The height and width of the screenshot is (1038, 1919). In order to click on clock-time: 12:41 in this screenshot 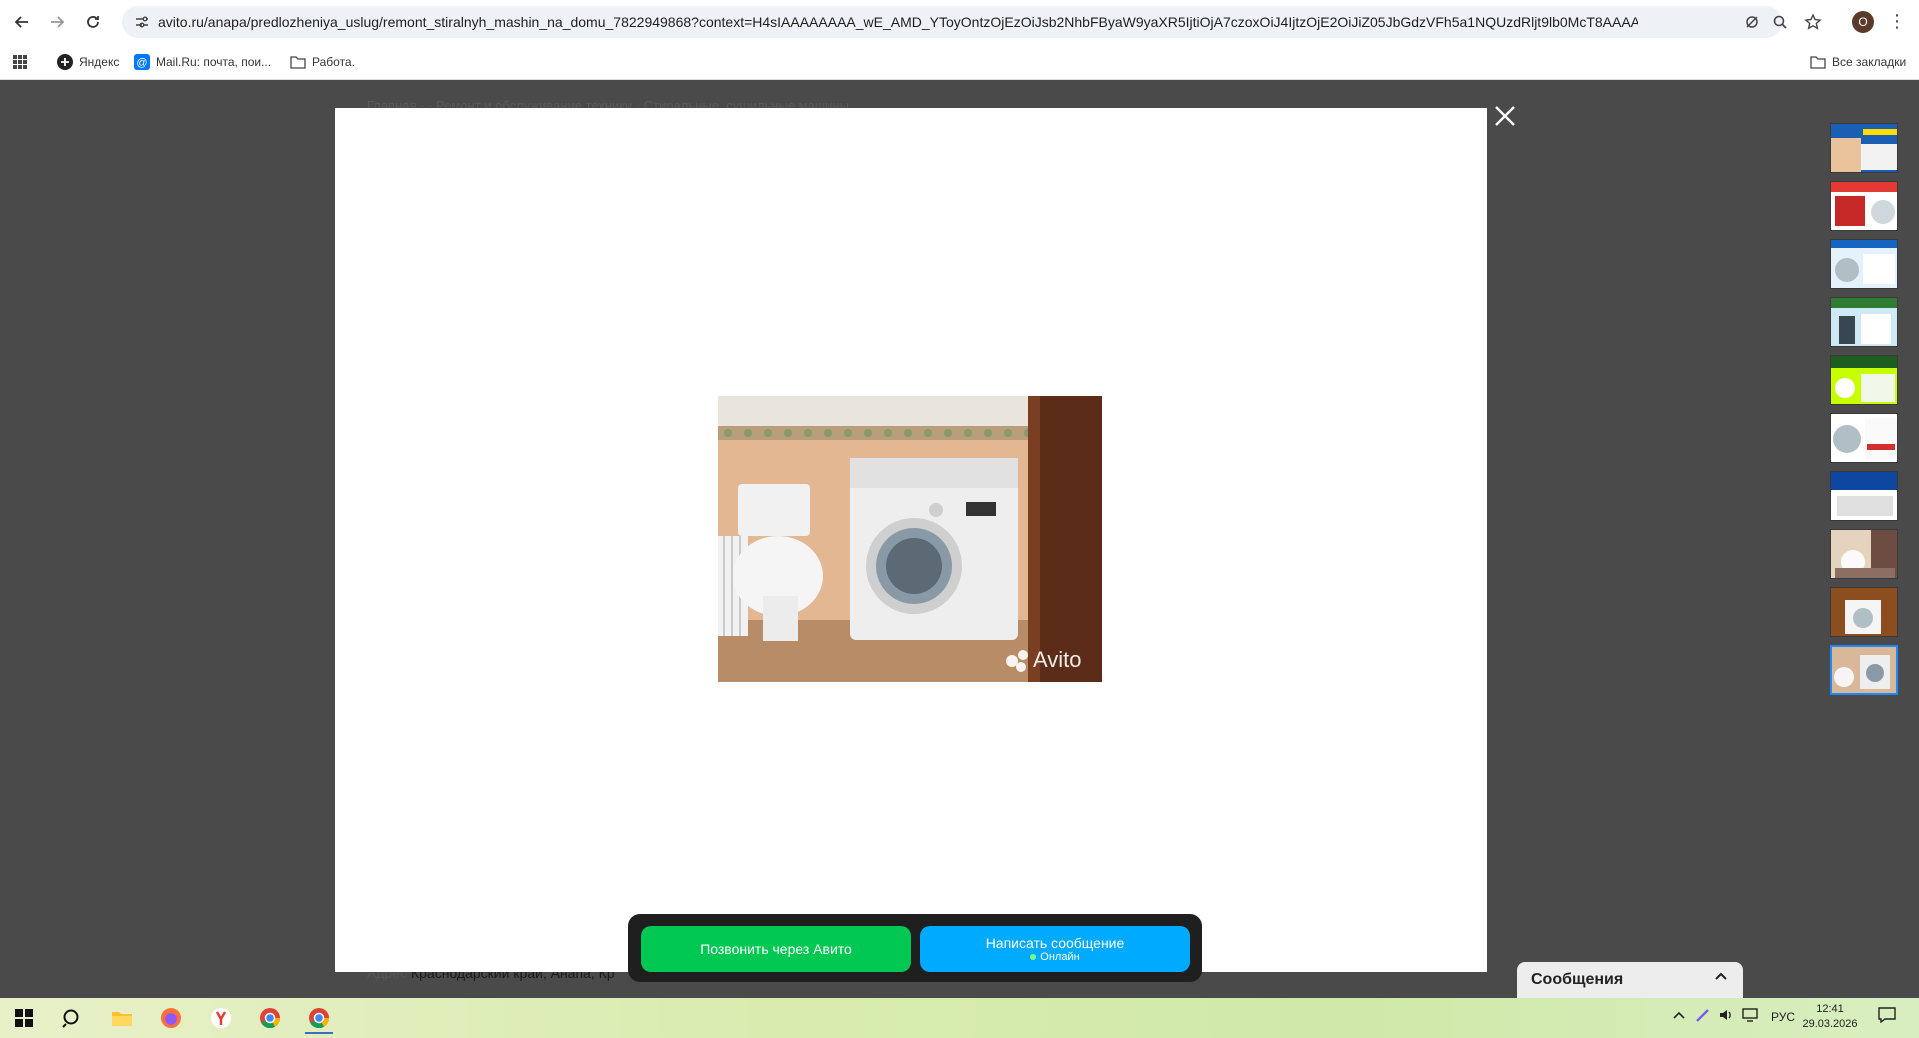, I will do `click(1830, 1009)`.